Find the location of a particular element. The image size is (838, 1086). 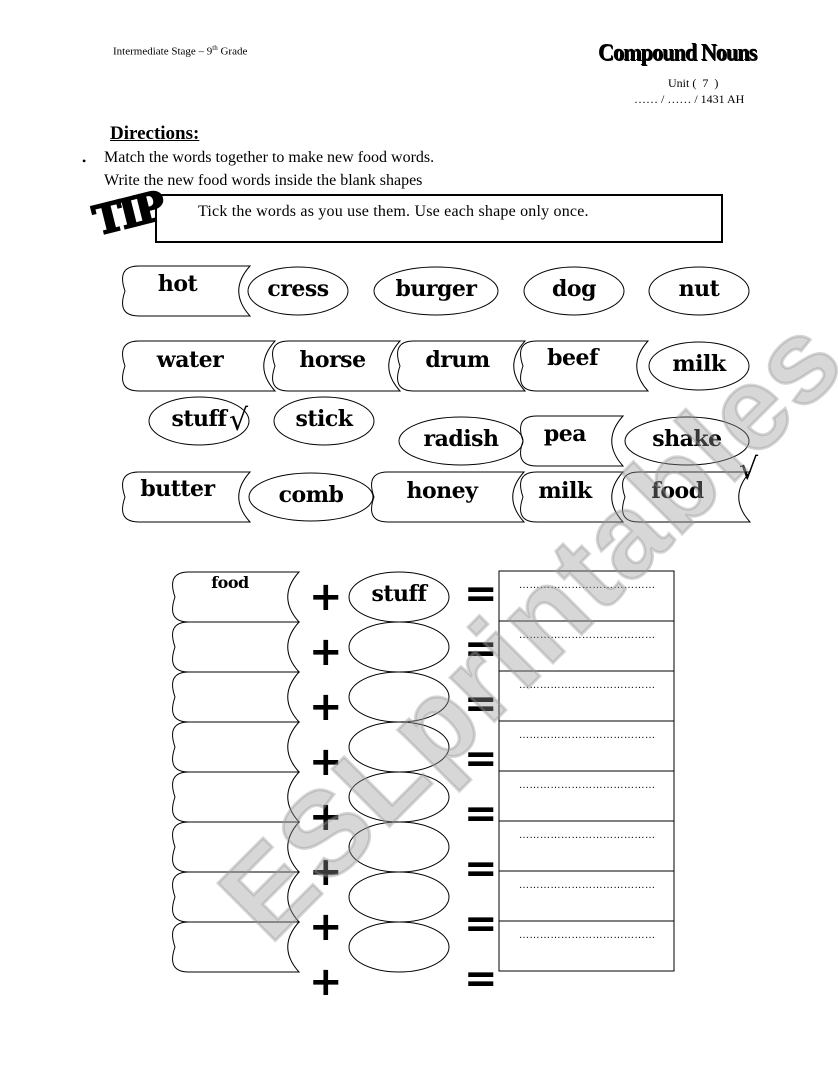

word-bank-item: radish is located at coordinates (461, 439).